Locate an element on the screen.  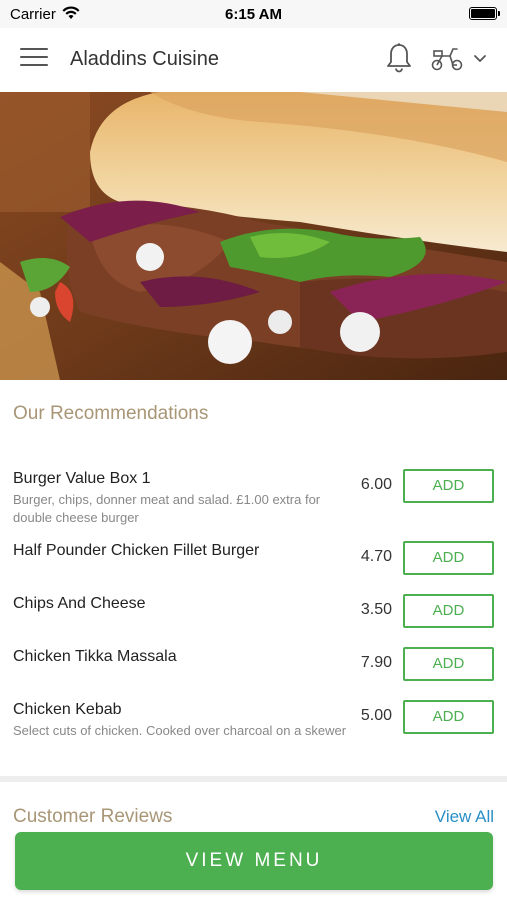
battery-icon is located at coordinates (484, 13).